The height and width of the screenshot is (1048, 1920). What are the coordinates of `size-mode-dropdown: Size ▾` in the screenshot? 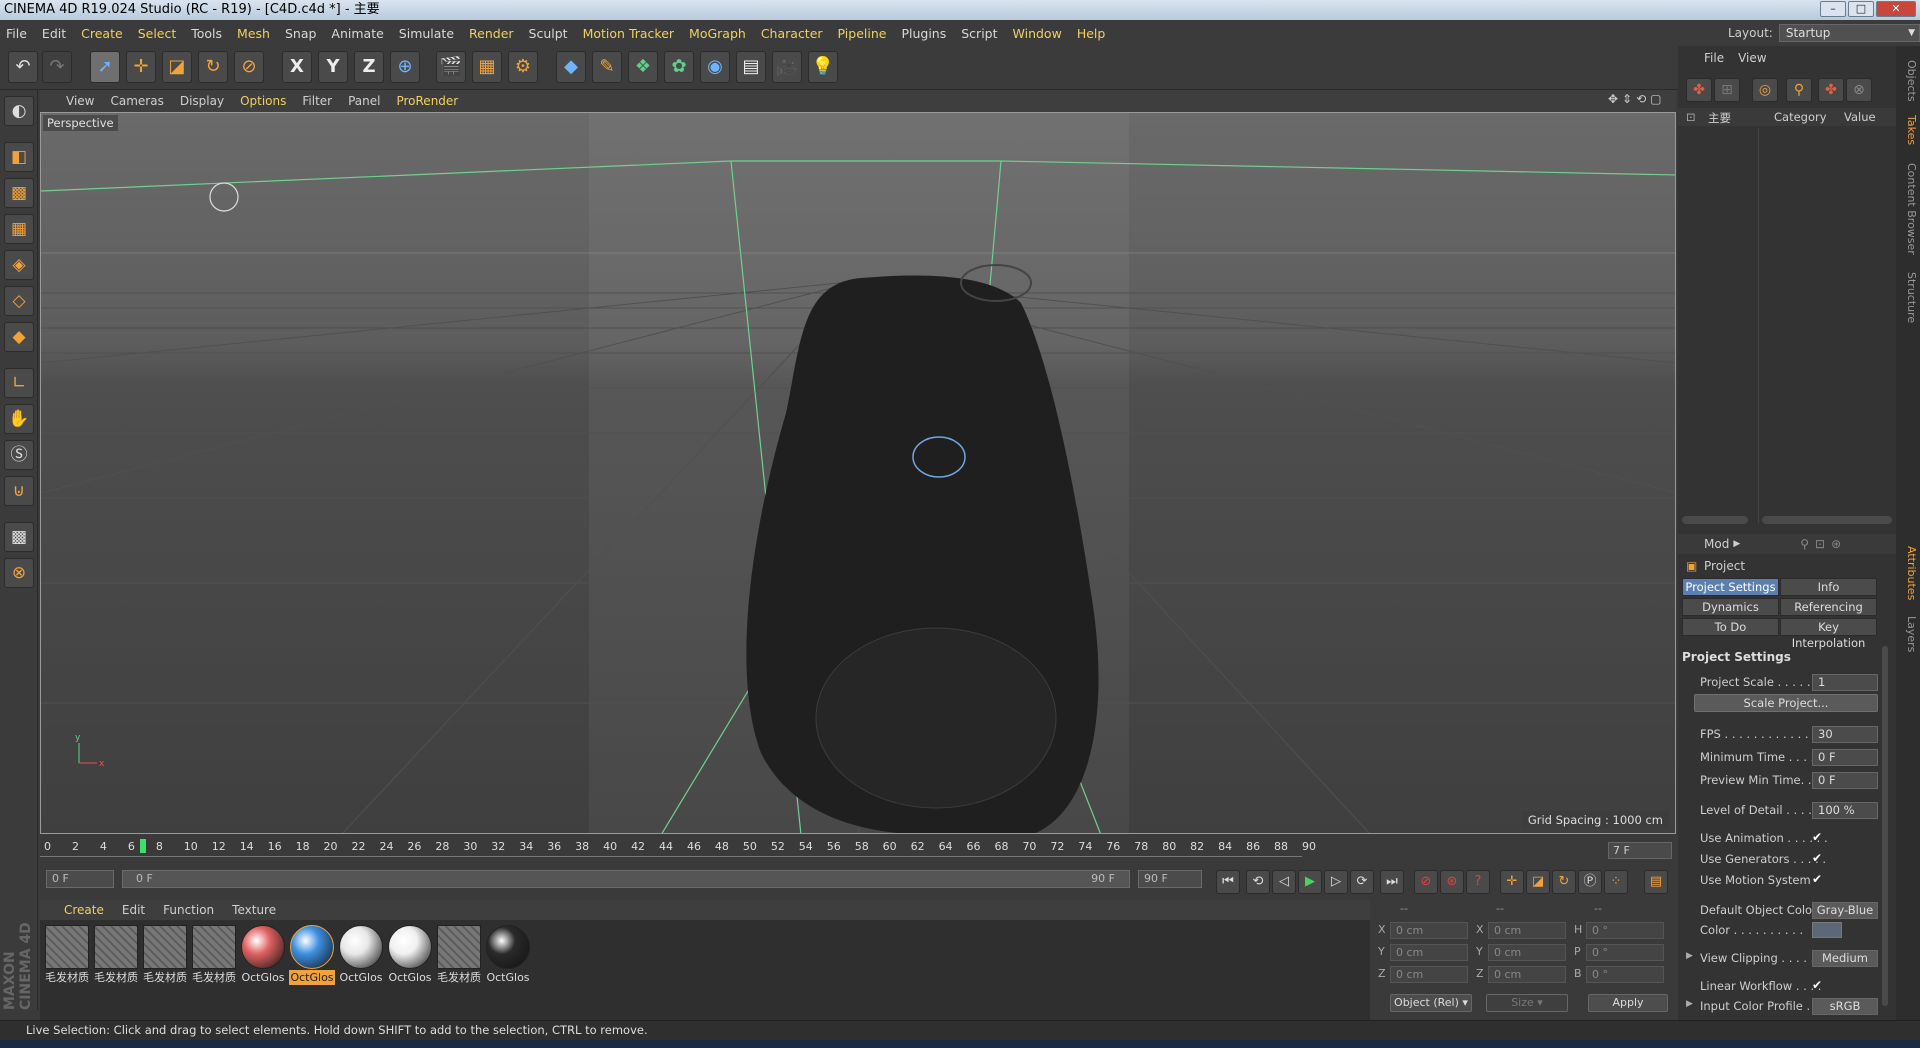 It's located at (1527, 1003).